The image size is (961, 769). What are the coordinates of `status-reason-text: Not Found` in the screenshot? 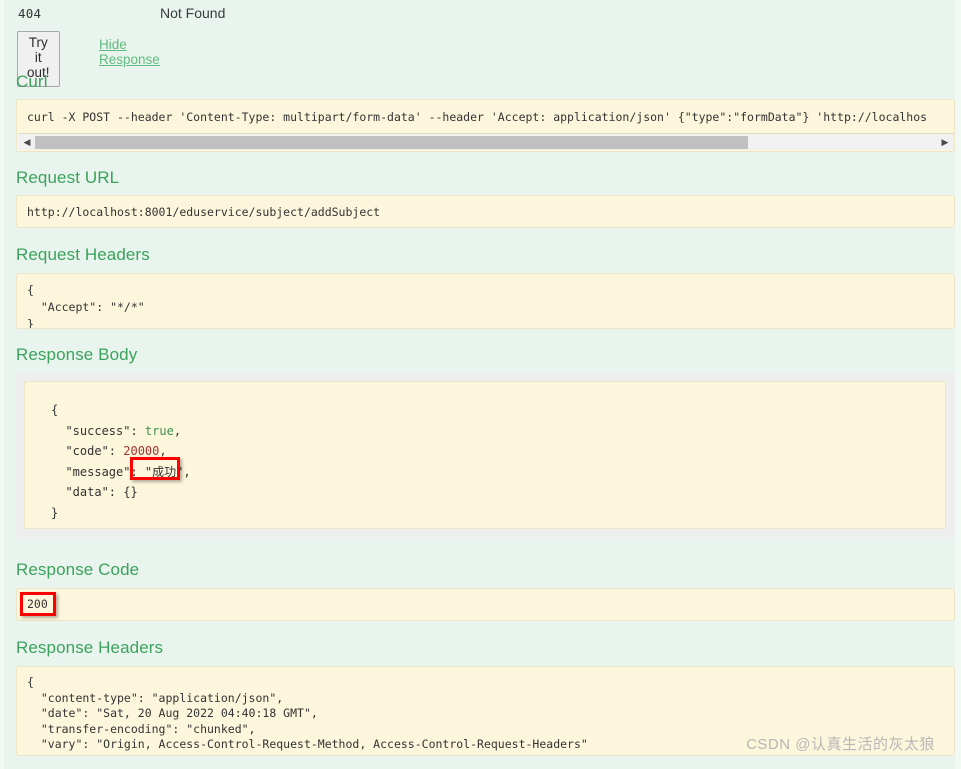 It's located at (193, 13).